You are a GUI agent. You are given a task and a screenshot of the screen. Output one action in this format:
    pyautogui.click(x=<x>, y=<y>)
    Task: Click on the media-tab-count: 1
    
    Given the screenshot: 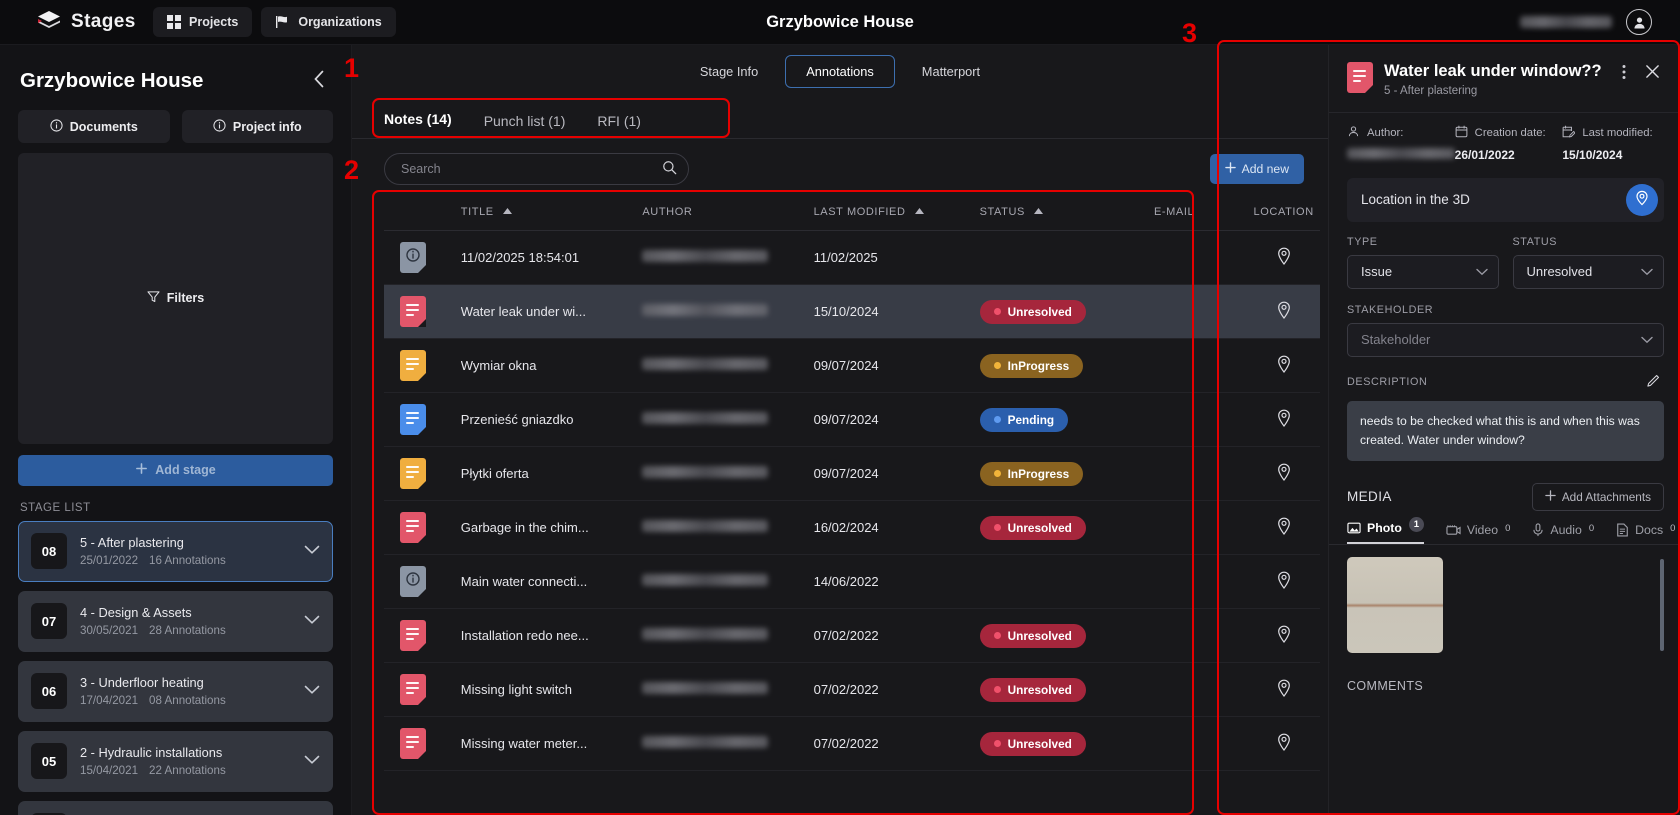 What is the action you would take?
    pyautogui.click(x=1416, y=524)
    